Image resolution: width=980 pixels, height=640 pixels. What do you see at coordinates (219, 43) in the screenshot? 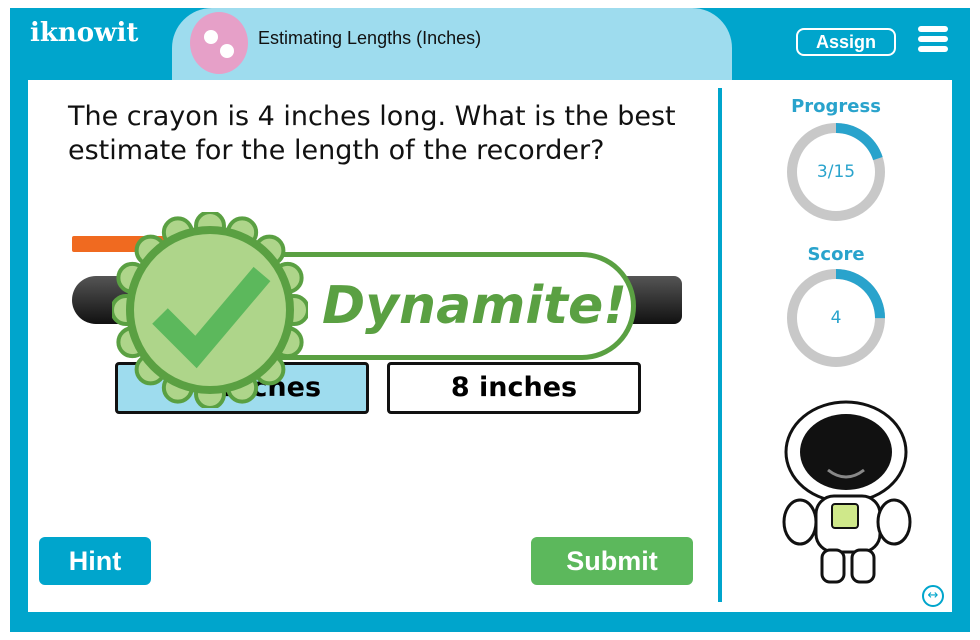
I see `topic-icon` at bounding box center [219, 43].